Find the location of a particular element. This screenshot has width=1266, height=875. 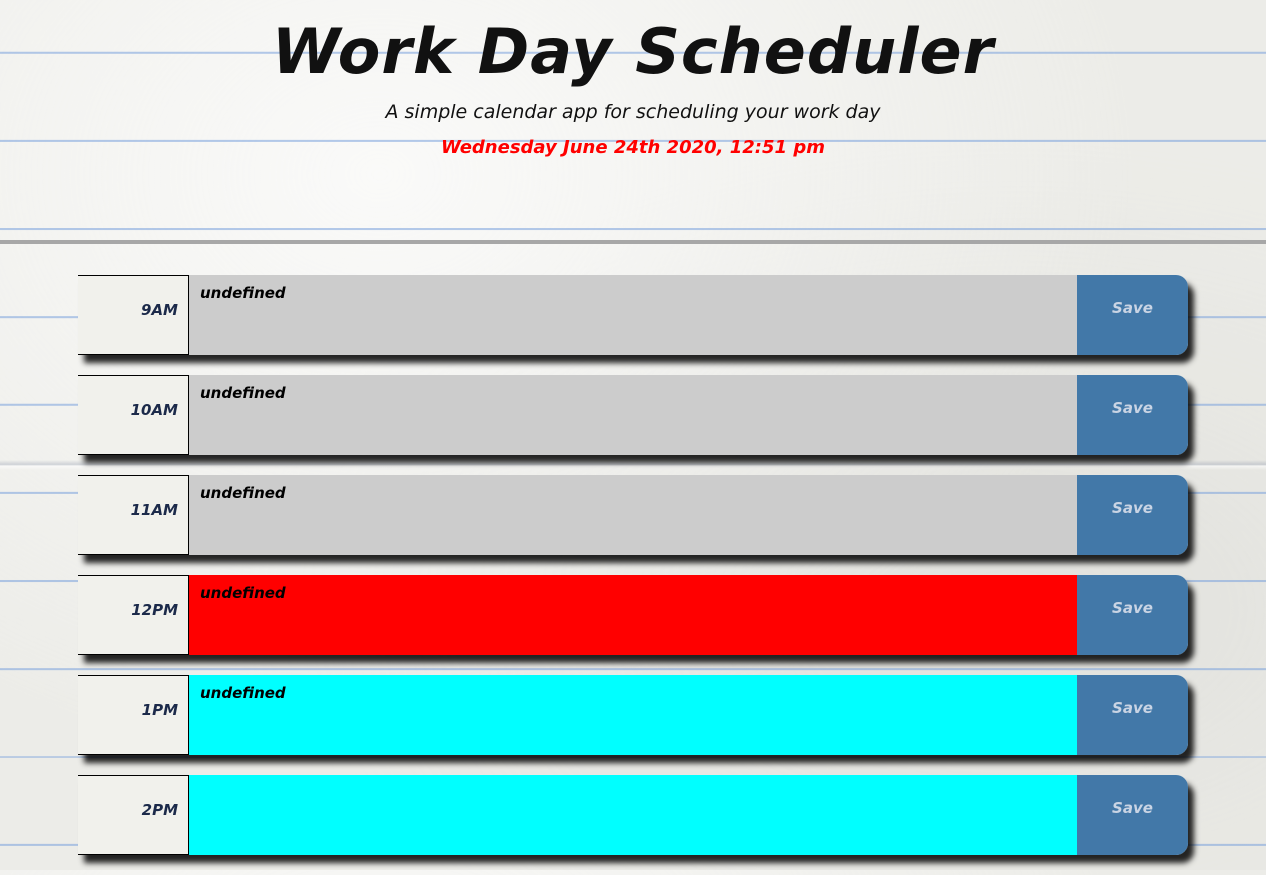

time-block: 12PM undefined Save is located at coordinates (633, 615).